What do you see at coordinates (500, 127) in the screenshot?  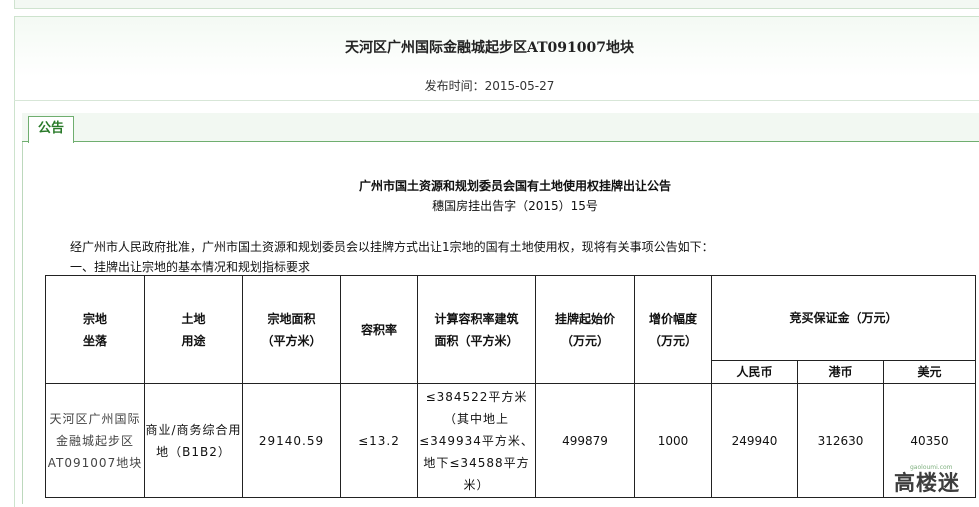 I see `tab-bar` at bounding box center [500, 127].